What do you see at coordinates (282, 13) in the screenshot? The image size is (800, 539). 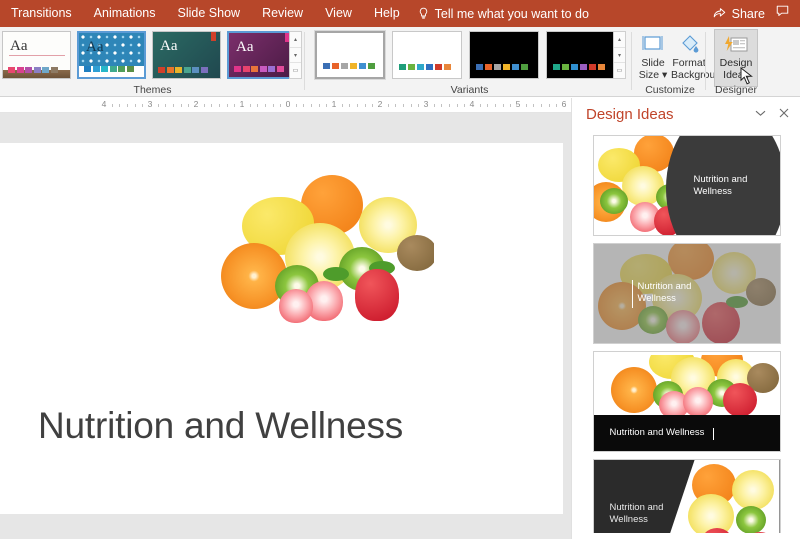 I see `tab-review: Review` at bounding box center [282, 13].